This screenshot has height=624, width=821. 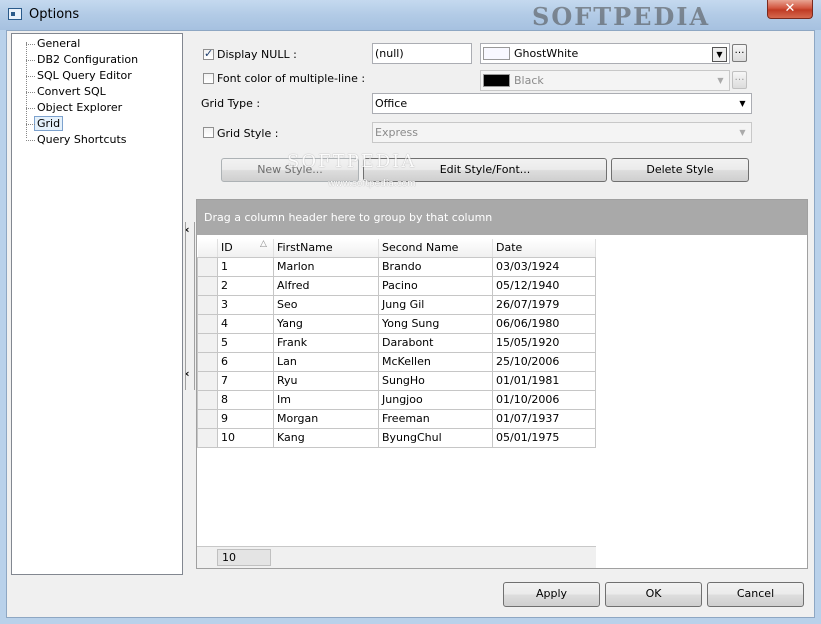 I want to click on grid-style-checkbox, so click(x=208, y=132).